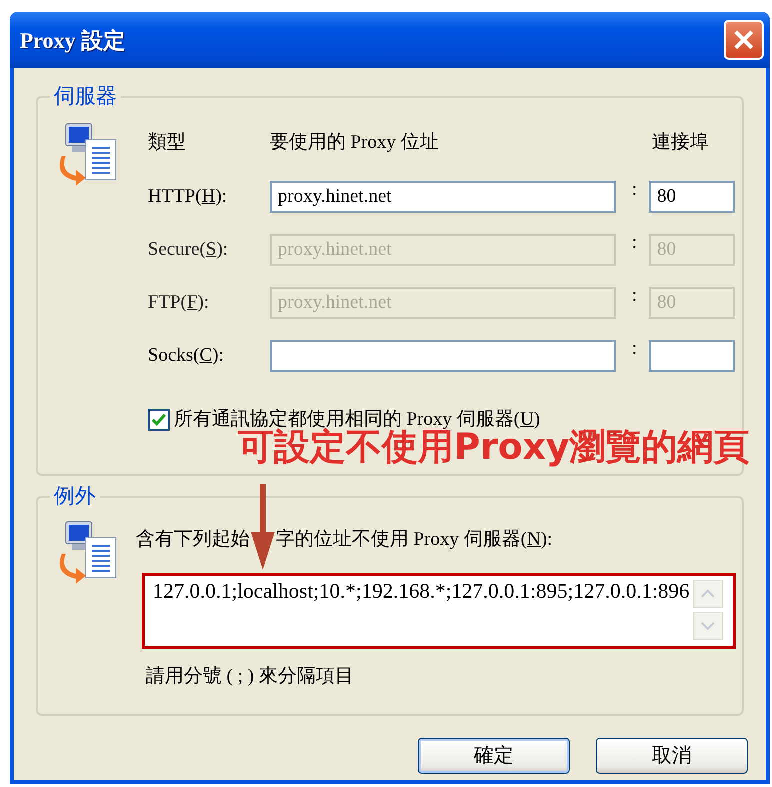 This screenshot has height=787, width=772. I want to click on port-field, so click(692, 356).